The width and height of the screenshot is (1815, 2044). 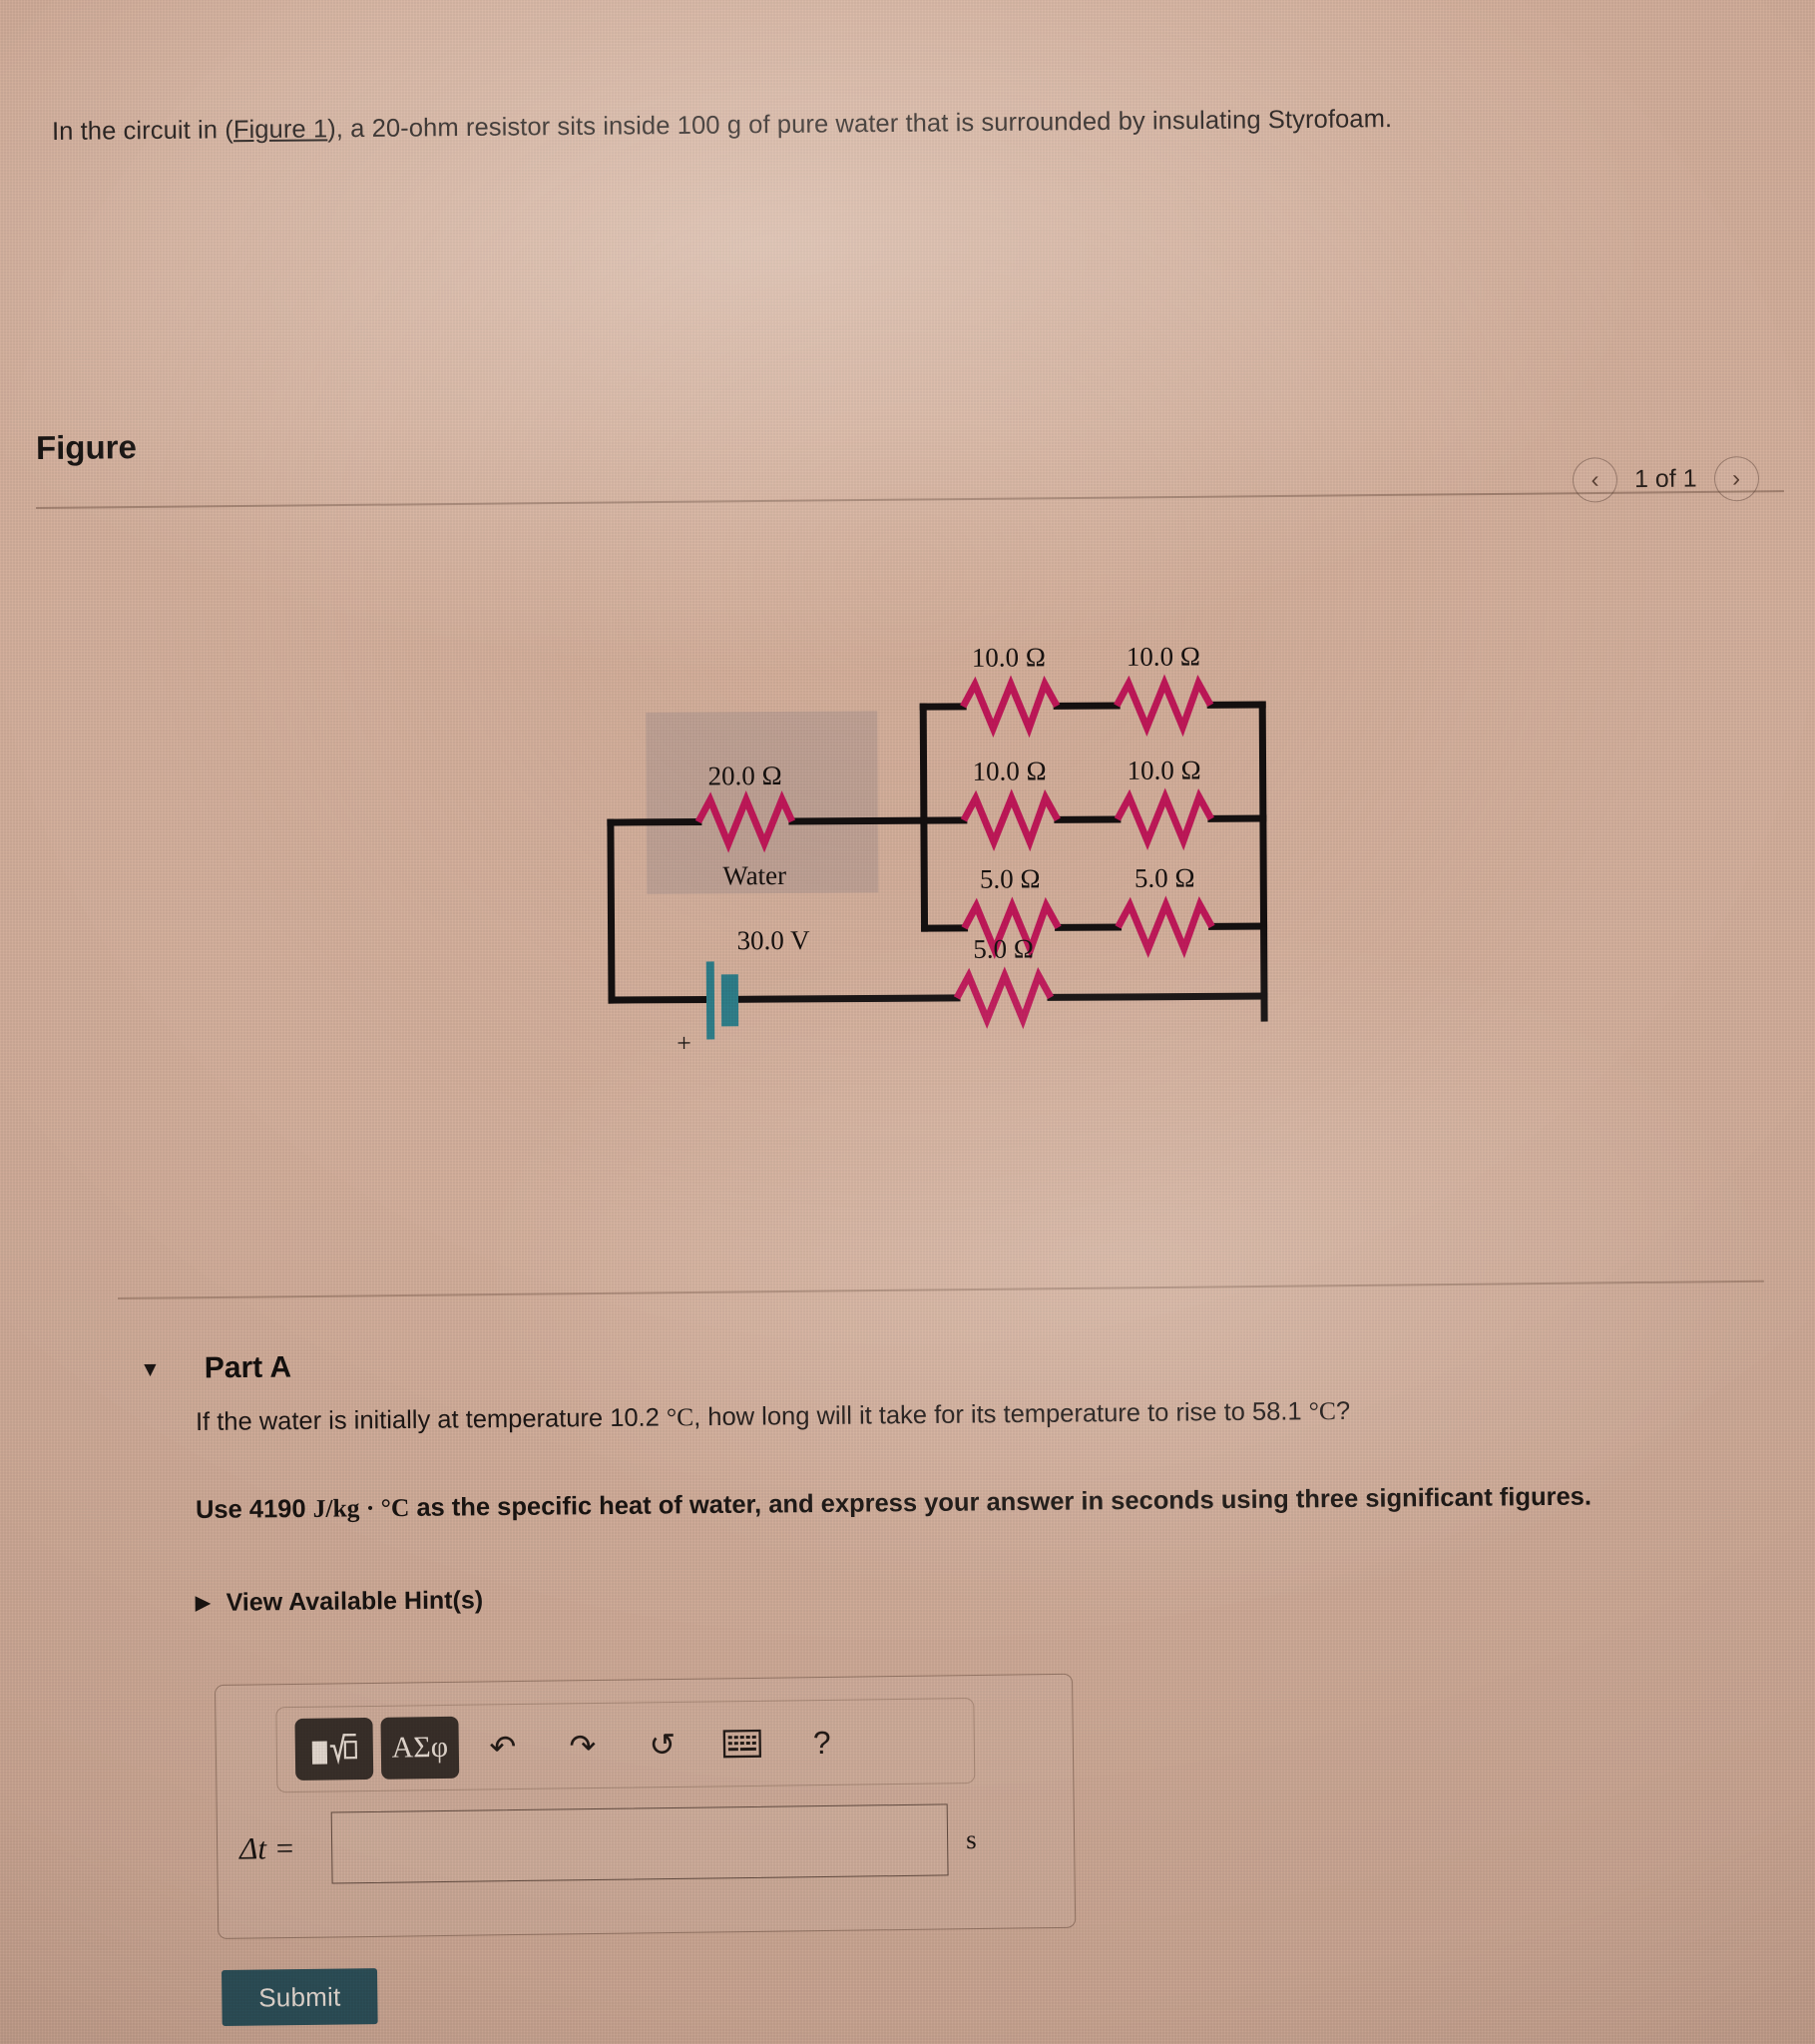 What do you see at coordinates (741, 1744) in the screenshot?
I see `keyboard-icon` at bounding box center [741, 1744].